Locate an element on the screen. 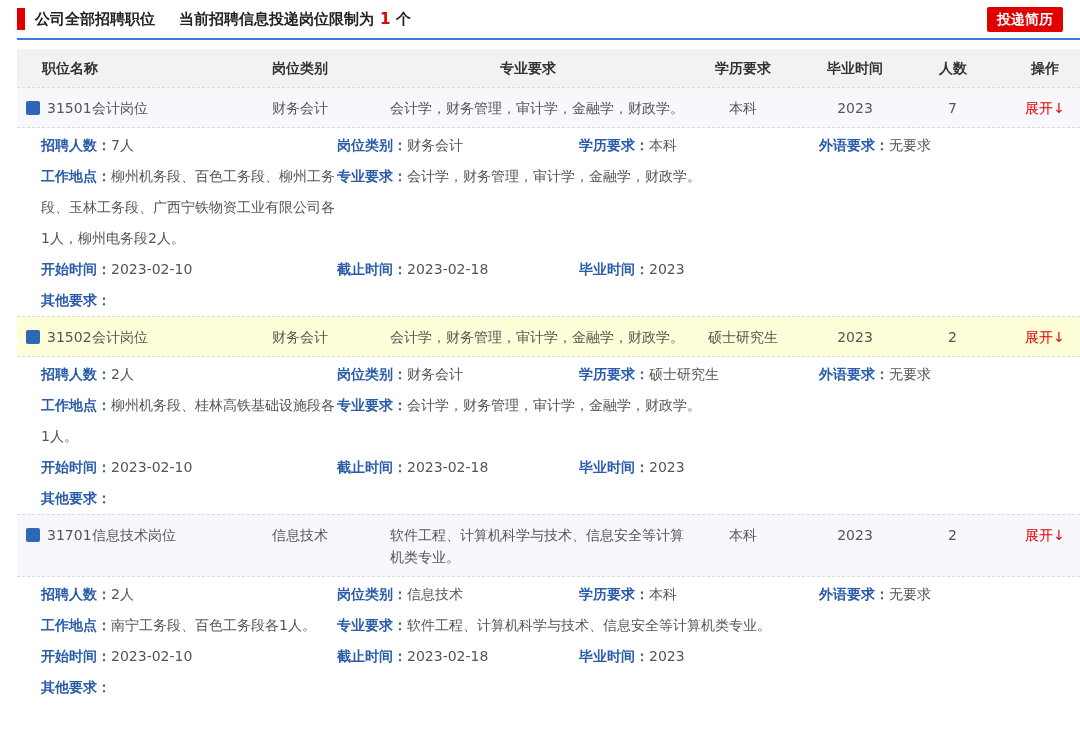 This screenshot has height=737, width=1080. detail-text: 岗位类别：信息技术 is located at coordinates (400, 594).